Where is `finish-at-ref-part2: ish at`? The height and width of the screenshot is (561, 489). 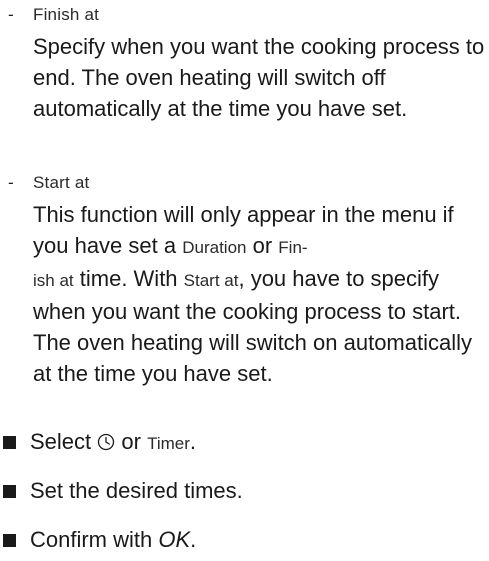 finish-at-ref-part2: ish at is located at coordinates (53, 280).